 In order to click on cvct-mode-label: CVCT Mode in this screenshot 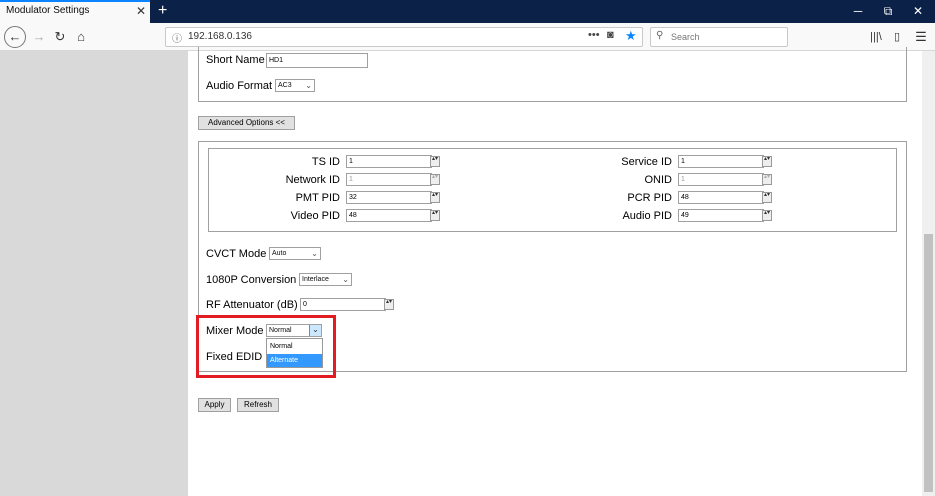, I will do `click(236, 254)`.